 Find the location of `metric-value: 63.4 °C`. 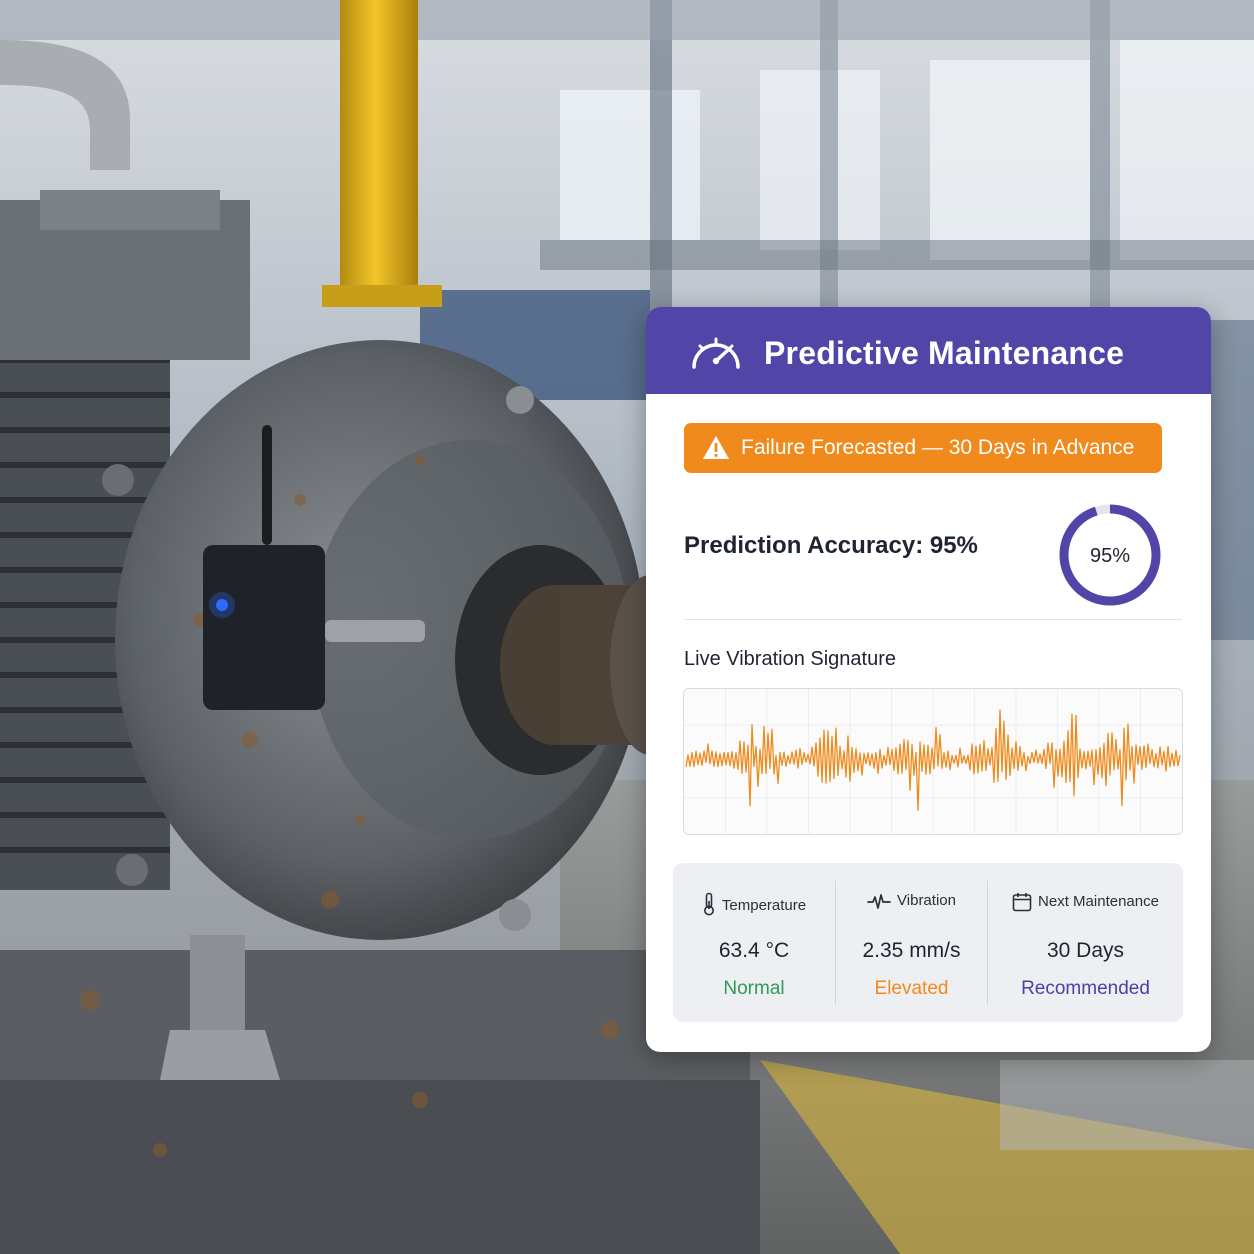

metric-value: 63.4 °C is located at coordinates (754, 950).